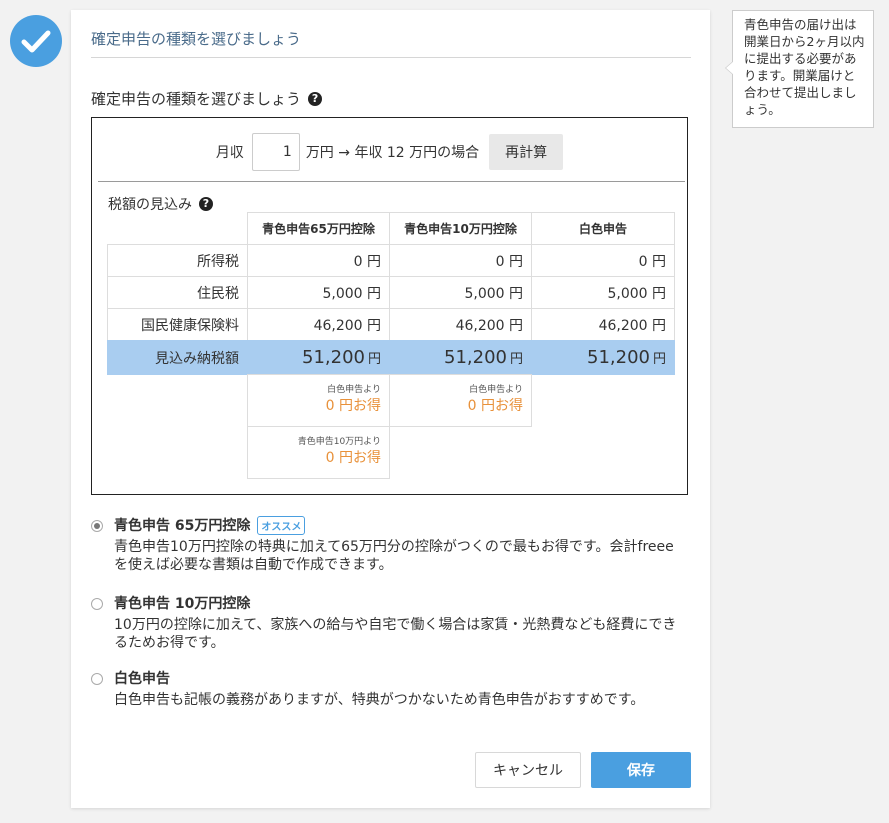 This screenshot has height=823, width=889. What do you see at coordinates (150, 205) in the screenshot?
I see `estimate-label: 税額の見込み` at bounding box center [150, 205].